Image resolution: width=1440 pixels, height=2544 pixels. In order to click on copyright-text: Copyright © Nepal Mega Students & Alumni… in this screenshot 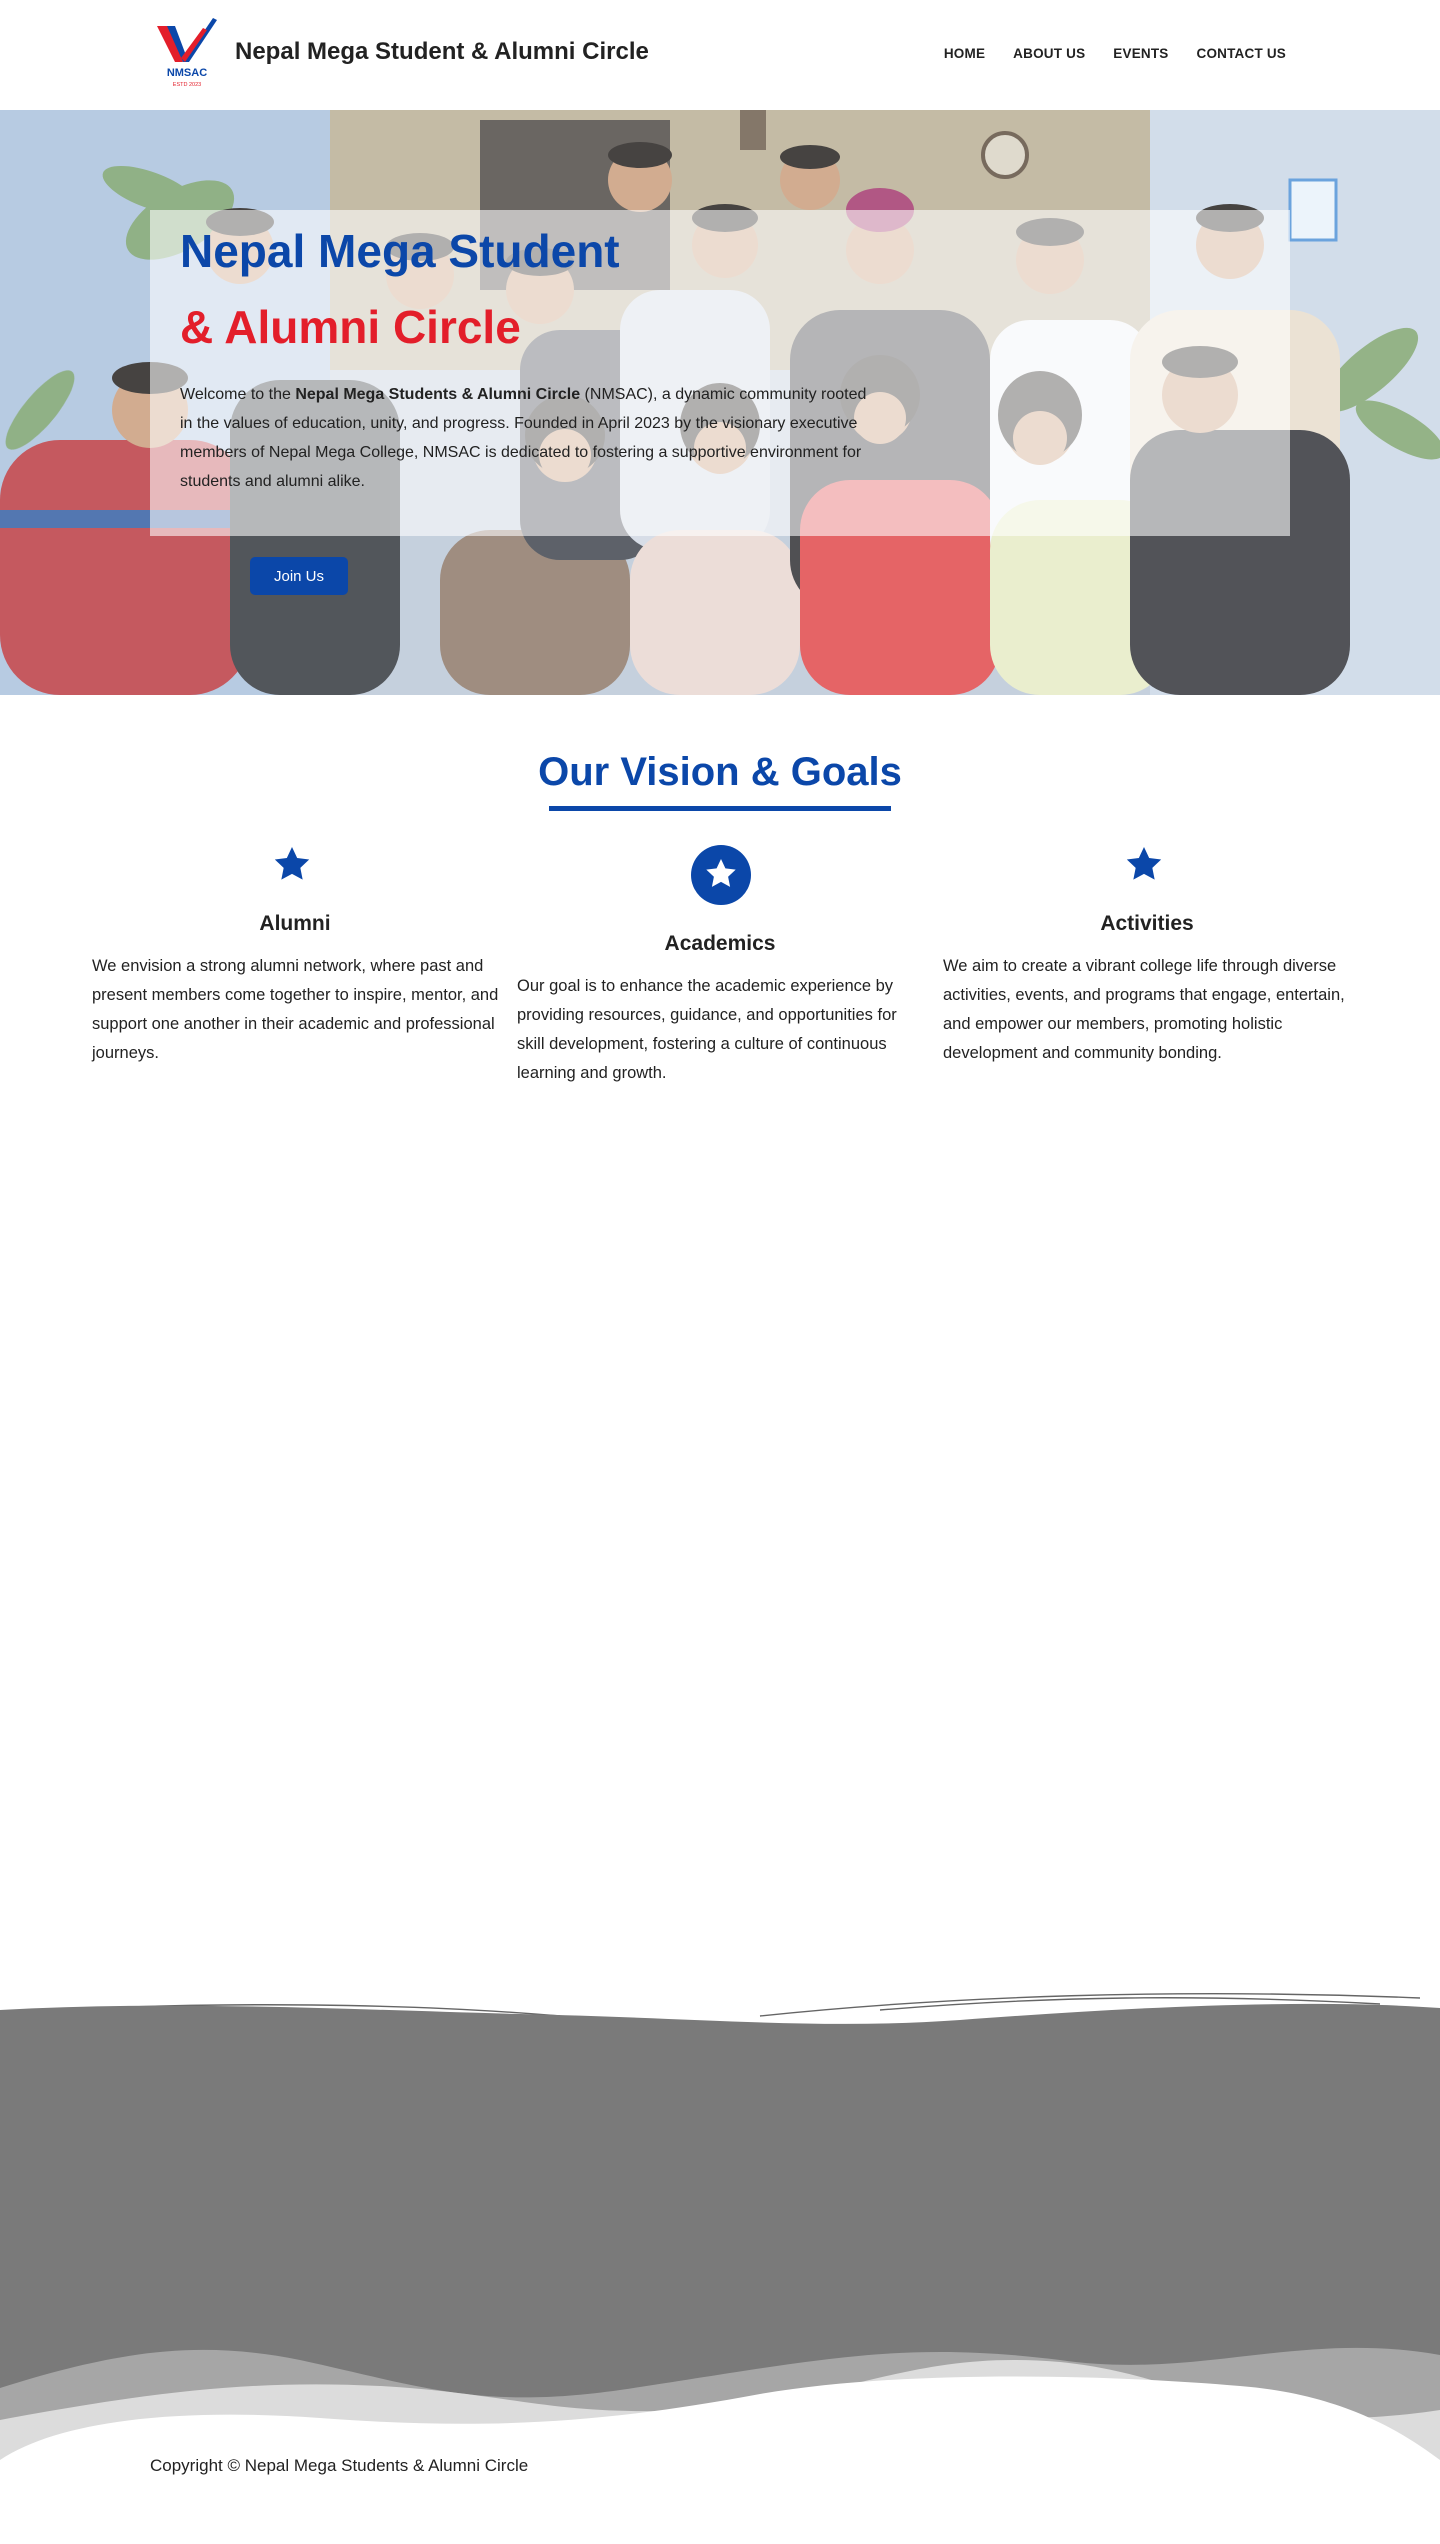, I will do `click(339, 2465)`.